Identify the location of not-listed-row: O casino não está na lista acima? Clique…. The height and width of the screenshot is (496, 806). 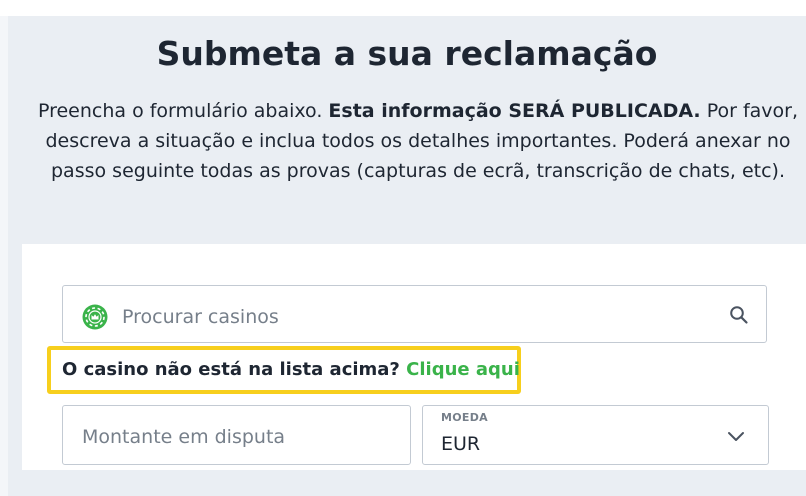
(291, 370).